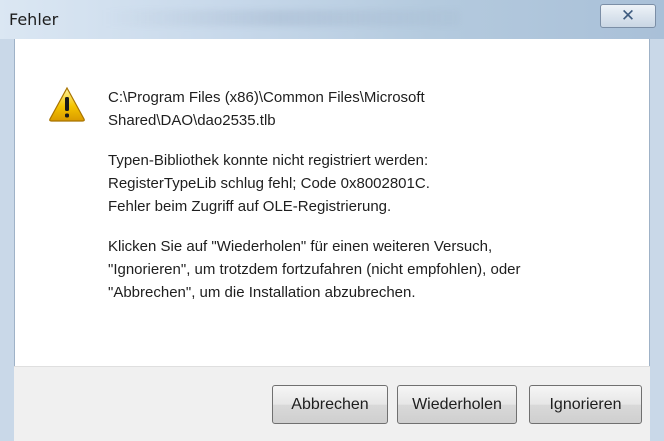  What do you see at coordinates (34, 19) in the screenshot?
I see `window-title: Fehler` at bounding box center [34, 19].